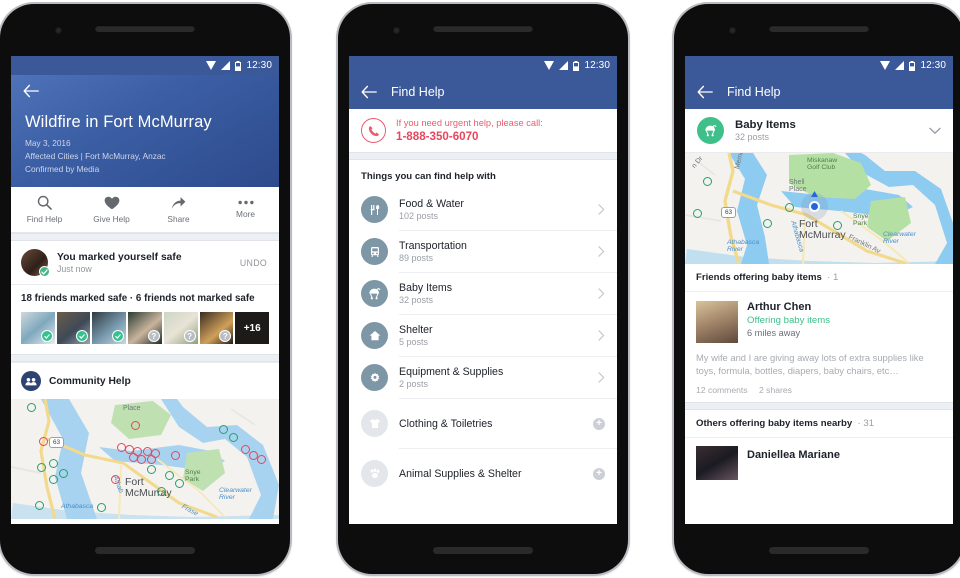 The width and height of the screenshot is (960, 578). Describe the element at coordinates (31, 381) in the screenshot. I see `people-glyph` at that location.